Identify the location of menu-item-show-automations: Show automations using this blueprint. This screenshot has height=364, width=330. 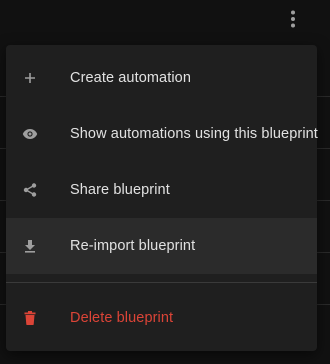
(162, 134).